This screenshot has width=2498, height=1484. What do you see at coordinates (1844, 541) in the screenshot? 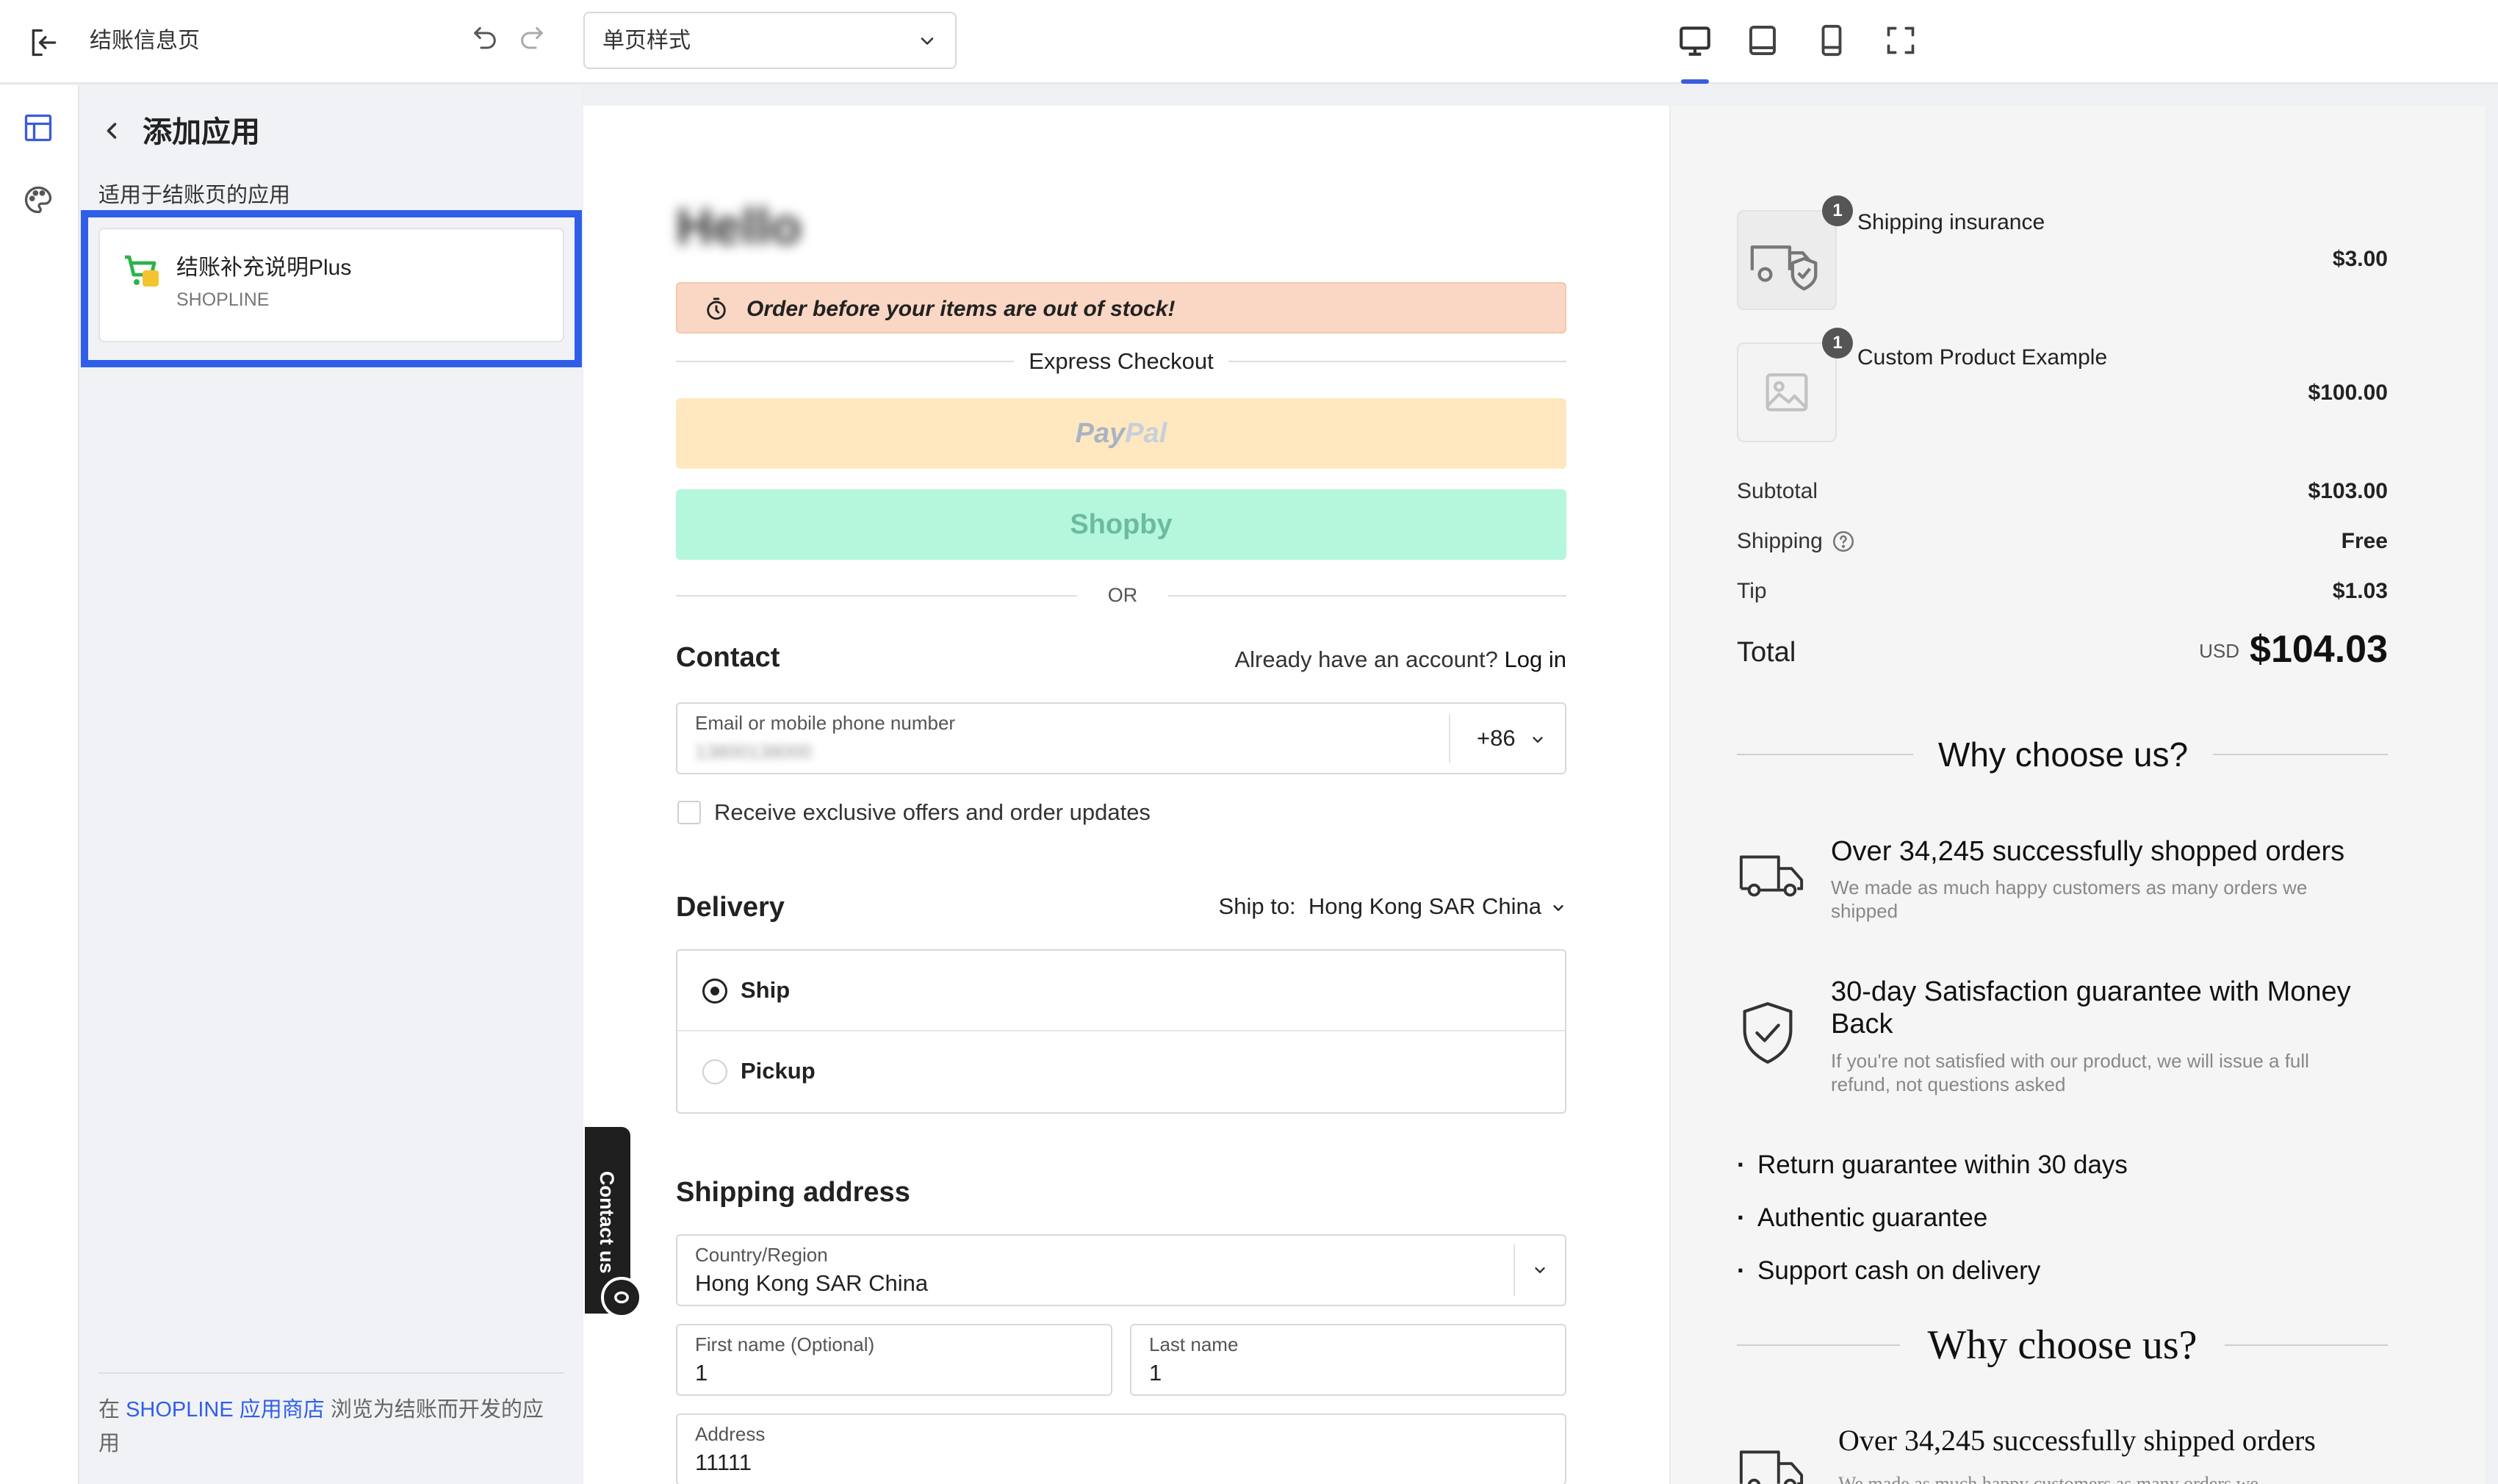
I see `help-circle-icon` at bounding box center [1844, 541].